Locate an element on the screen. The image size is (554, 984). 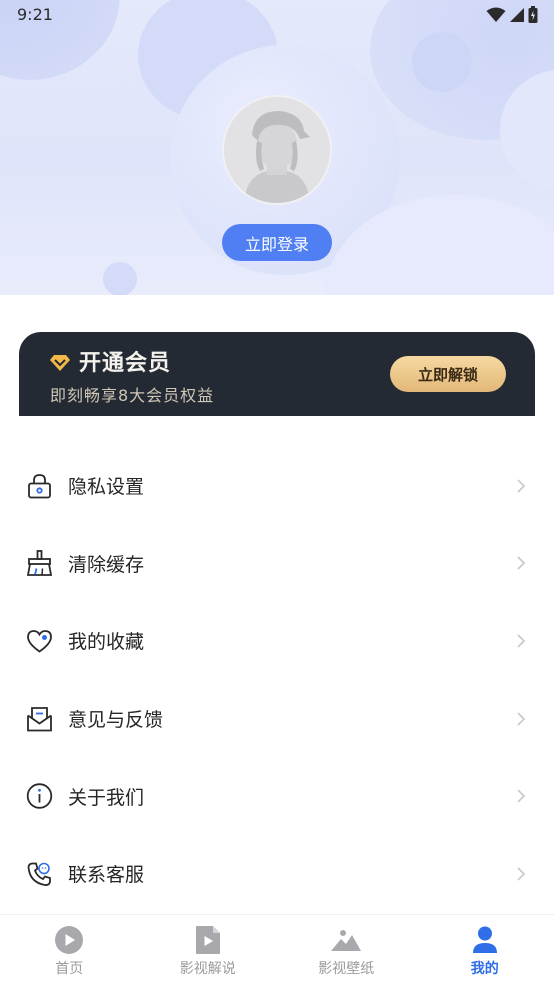
tab-mine: 我的 is located at coordinates (485, 949).